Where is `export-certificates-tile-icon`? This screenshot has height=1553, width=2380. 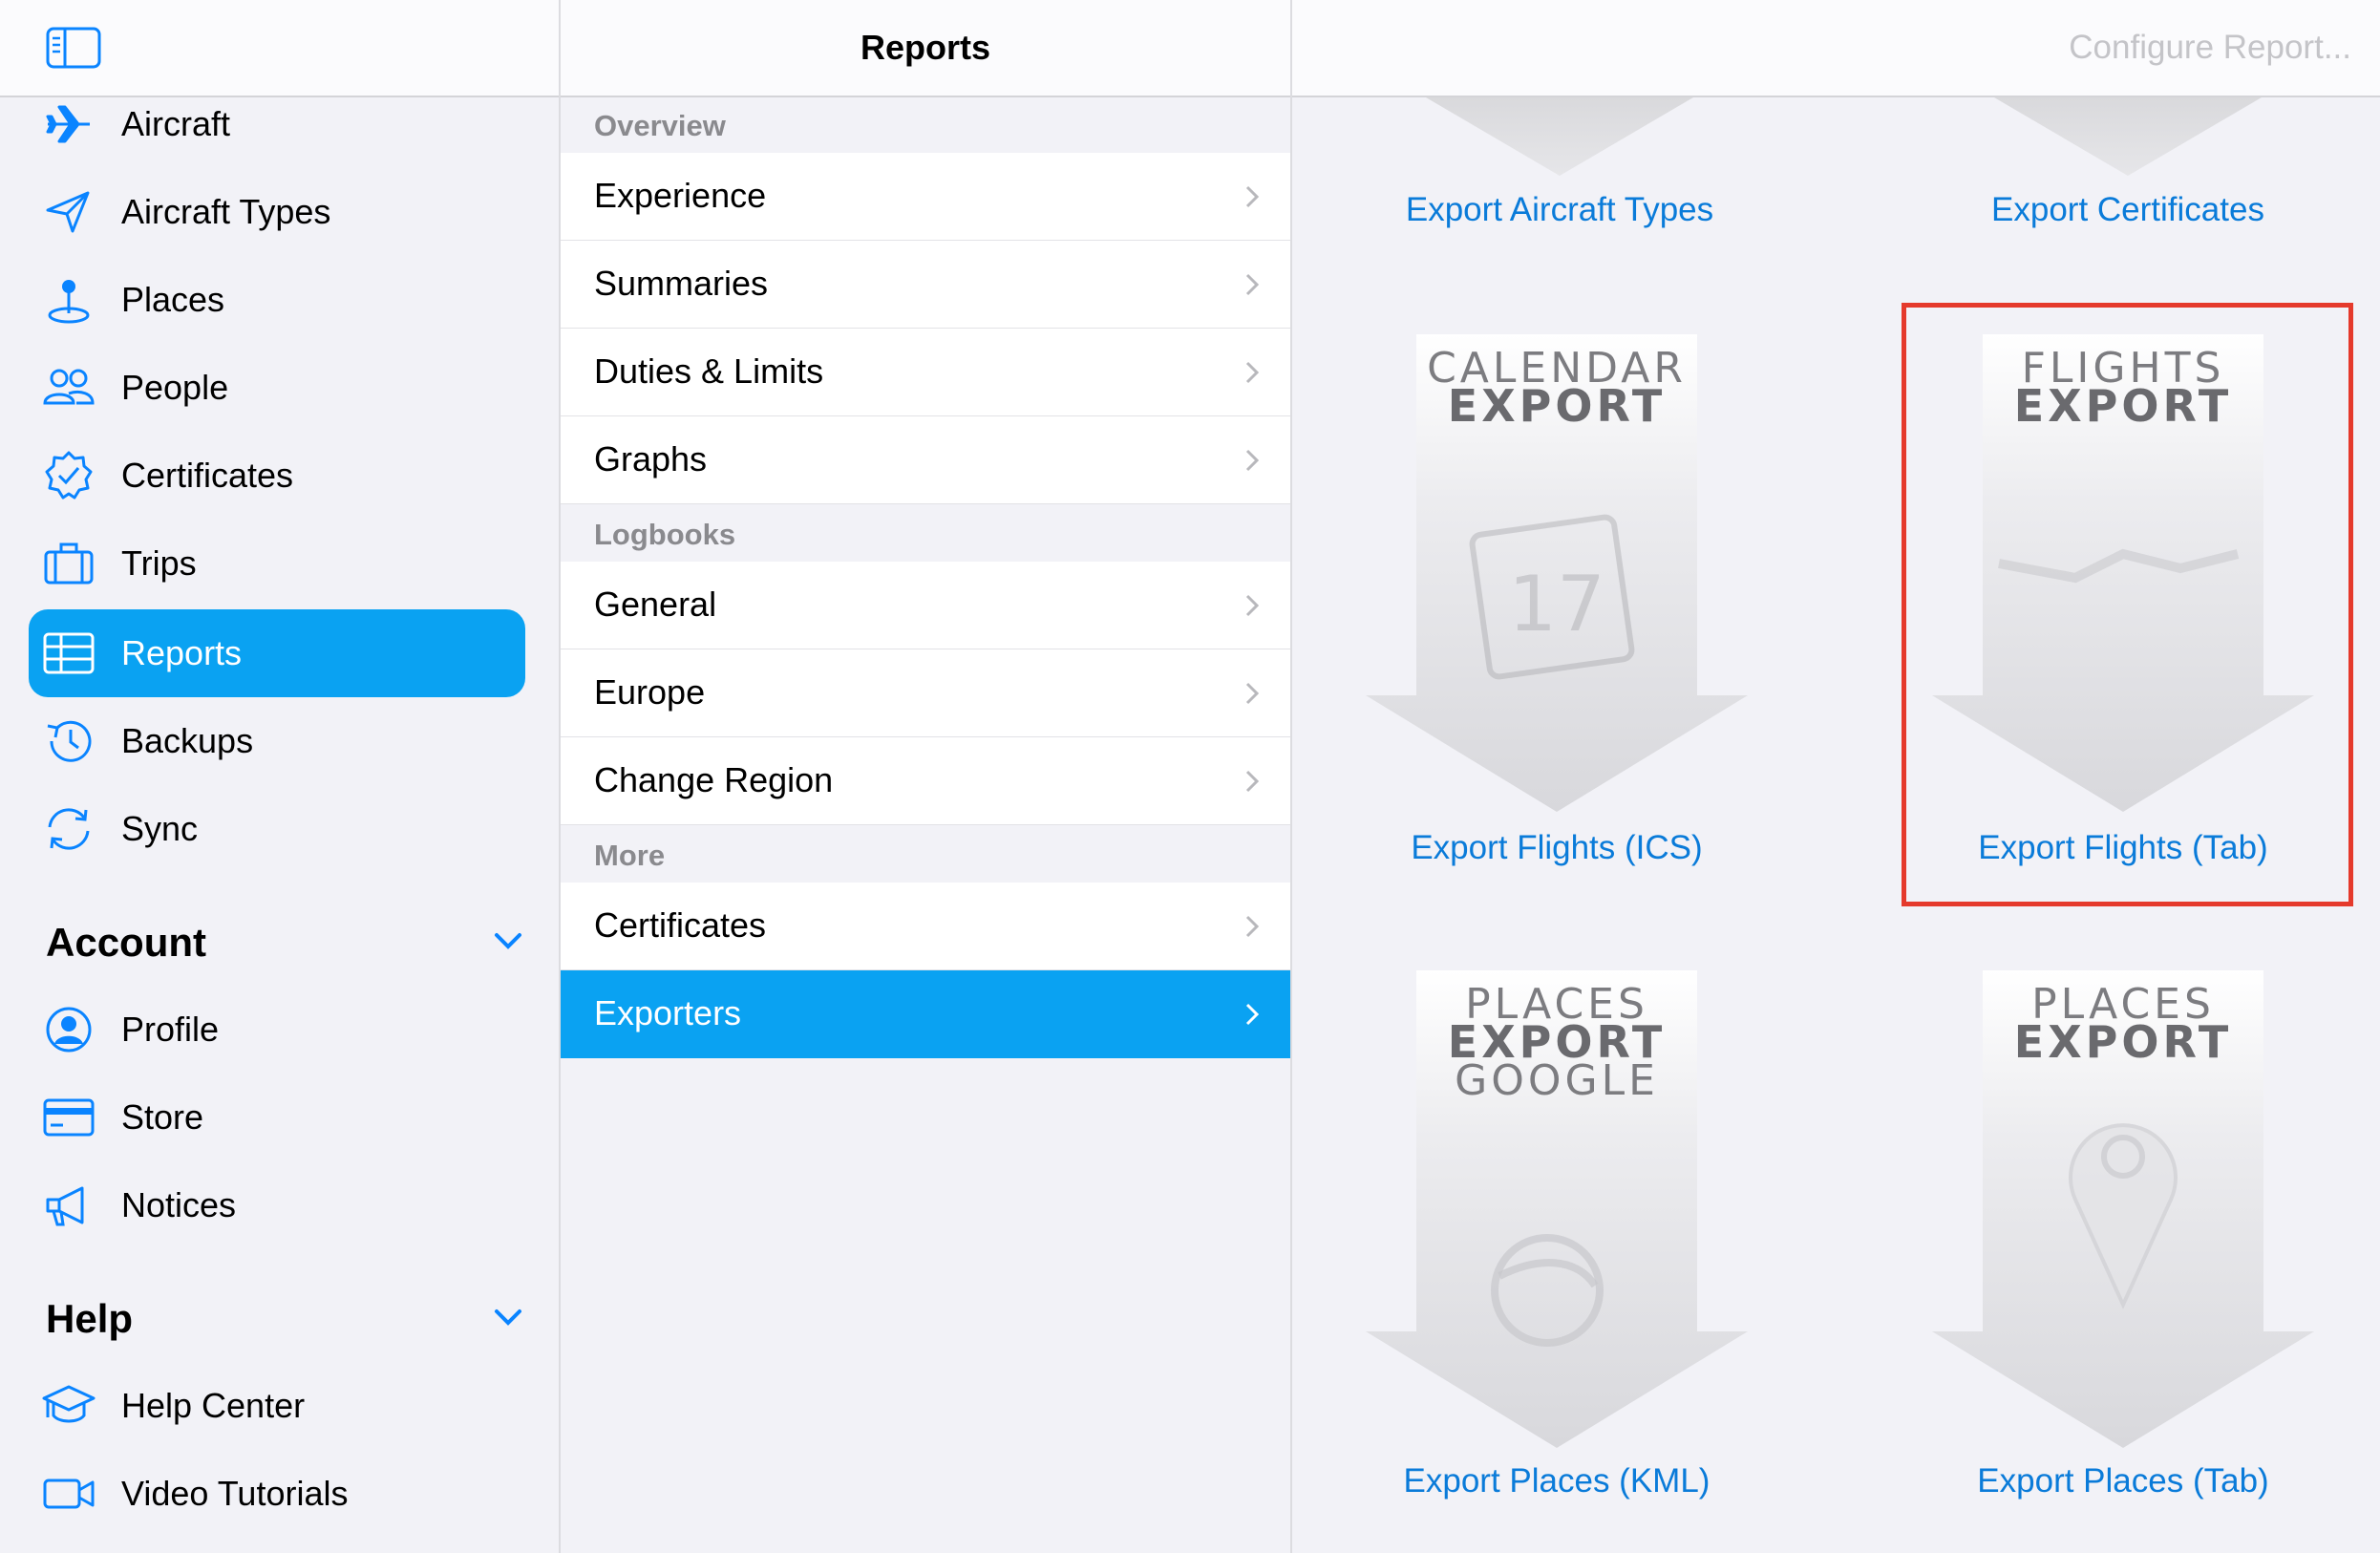
export-certificates-tile-icon is located at coordinates (2128, 137).